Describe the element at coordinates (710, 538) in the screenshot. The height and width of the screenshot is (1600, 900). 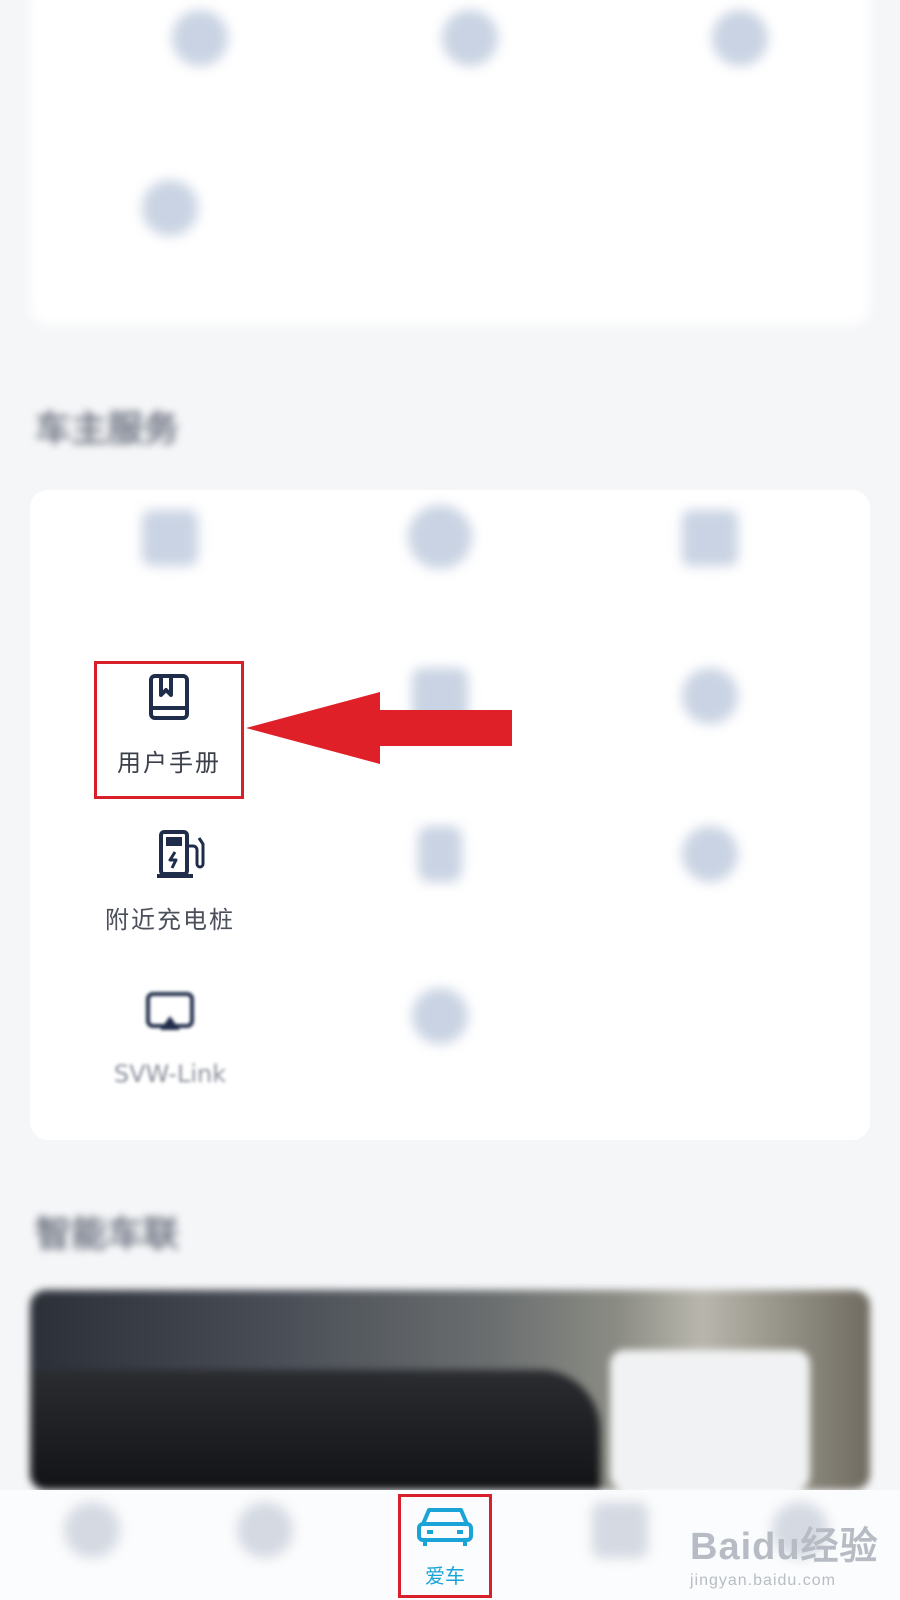
I see `warning-icon` at that location.